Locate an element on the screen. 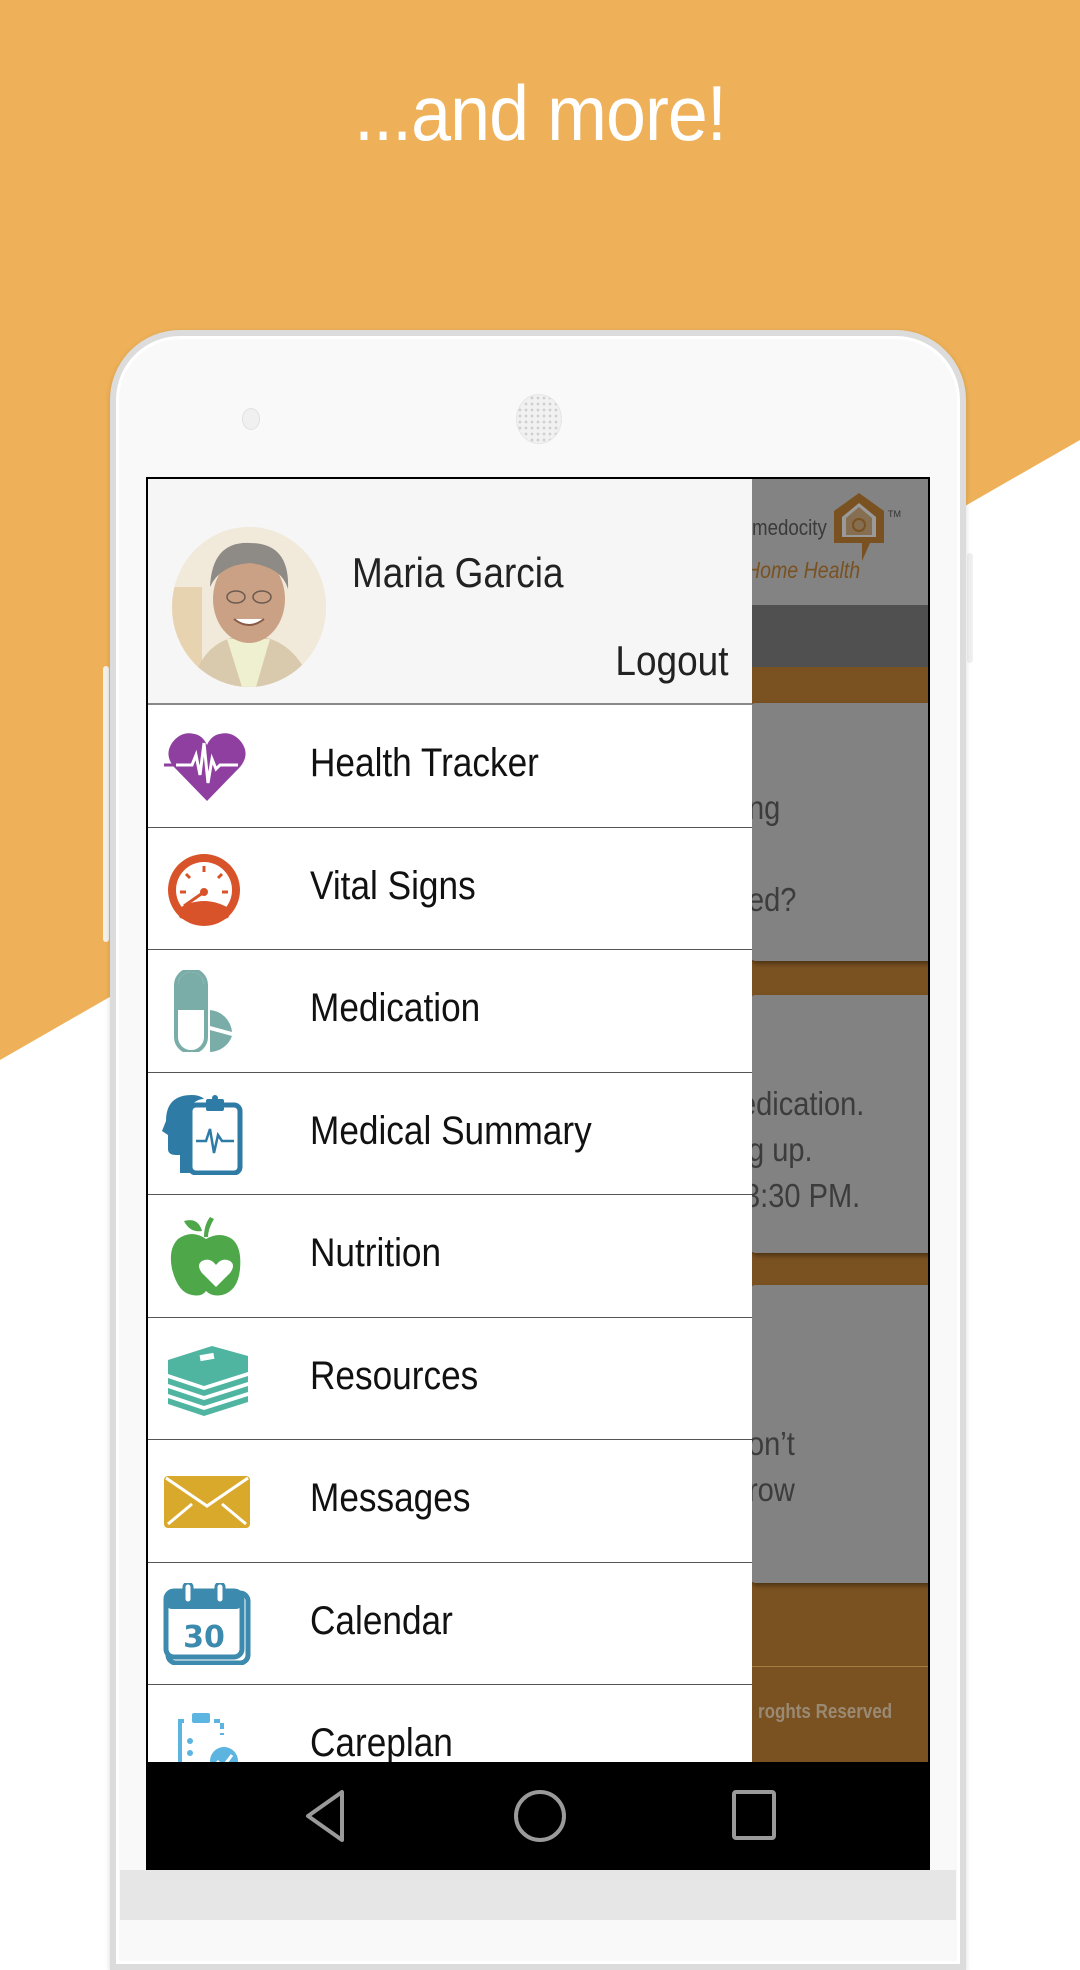 Image resolution: width=1080 pixels, height=1970 pixels. menu-label: Careplan is located at coordinates (381, 1743).